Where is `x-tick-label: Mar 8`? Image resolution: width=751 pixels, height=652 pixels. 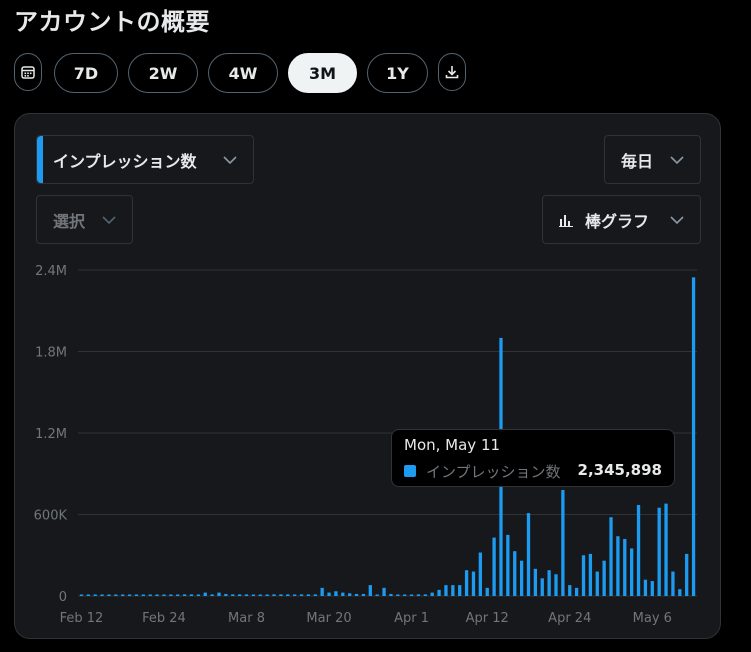 x-tick-label: Mar 8 is located at coordinates (246, 618).